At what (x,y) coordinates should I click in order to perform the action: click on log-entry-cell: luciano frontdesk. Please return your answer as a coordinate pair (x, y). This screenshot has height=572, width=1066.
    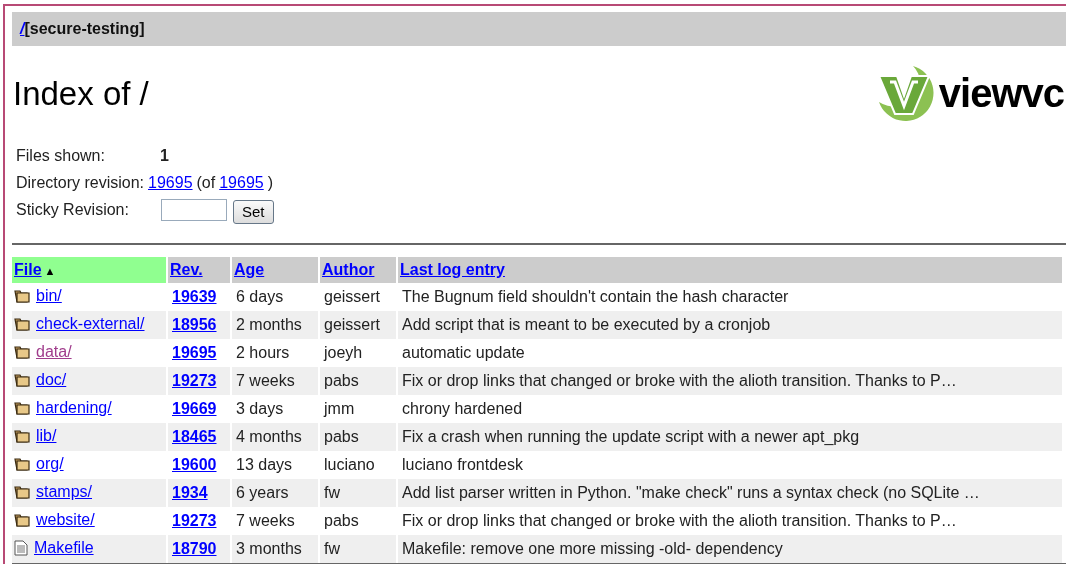
    Looking at the image, I should click on (462, 464).